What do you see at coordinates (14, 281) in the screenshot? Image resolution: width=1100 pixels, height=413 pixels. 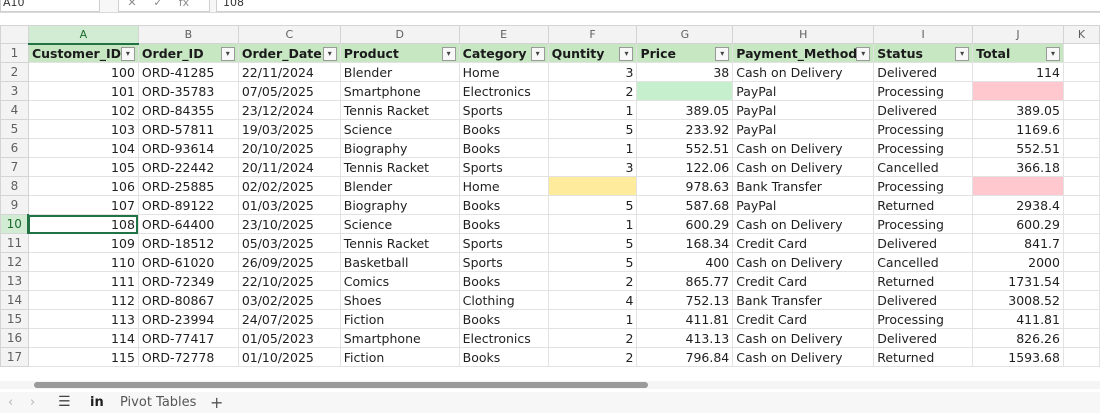 I see `row-header: 13` at bounding box center [14, 281].